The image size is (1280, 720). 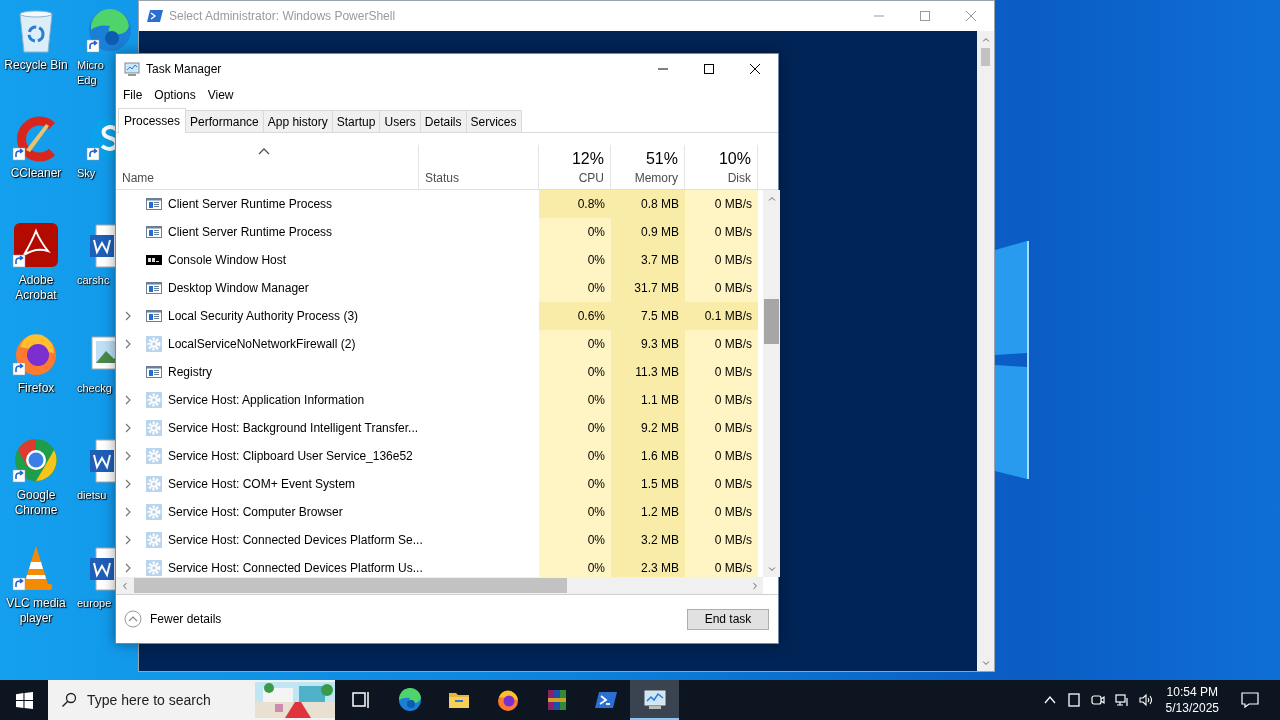 I want to click on notification-icon, so click(x=1250, y=700).